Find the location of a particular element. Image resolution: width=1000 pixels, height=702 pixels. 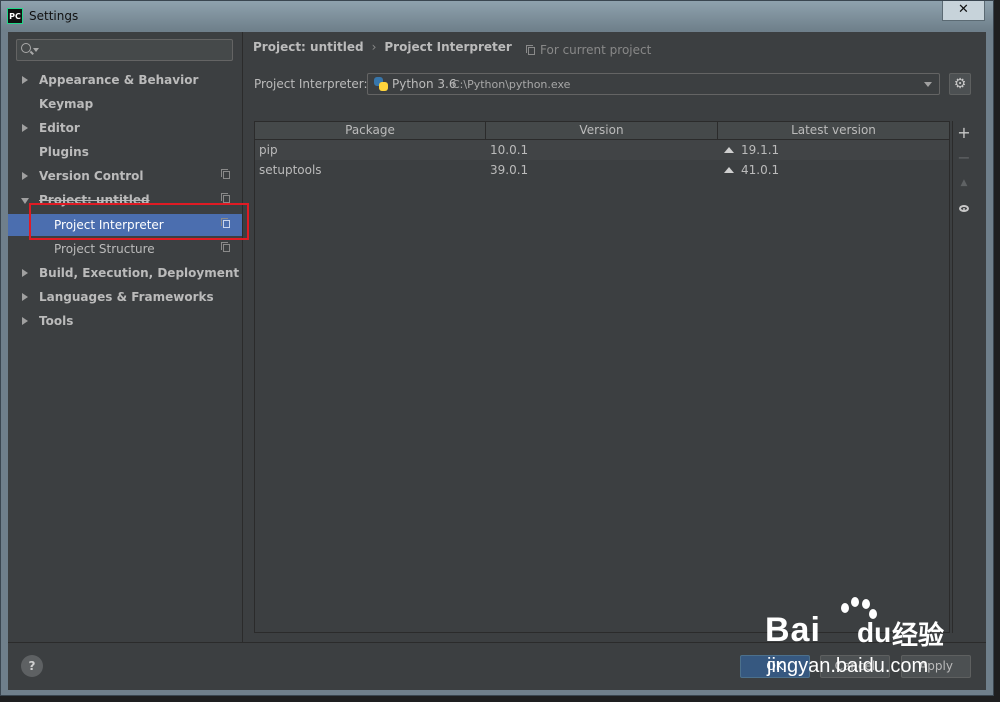

interpreter-name: Python 3.6 is located at coordinates (424, 84).